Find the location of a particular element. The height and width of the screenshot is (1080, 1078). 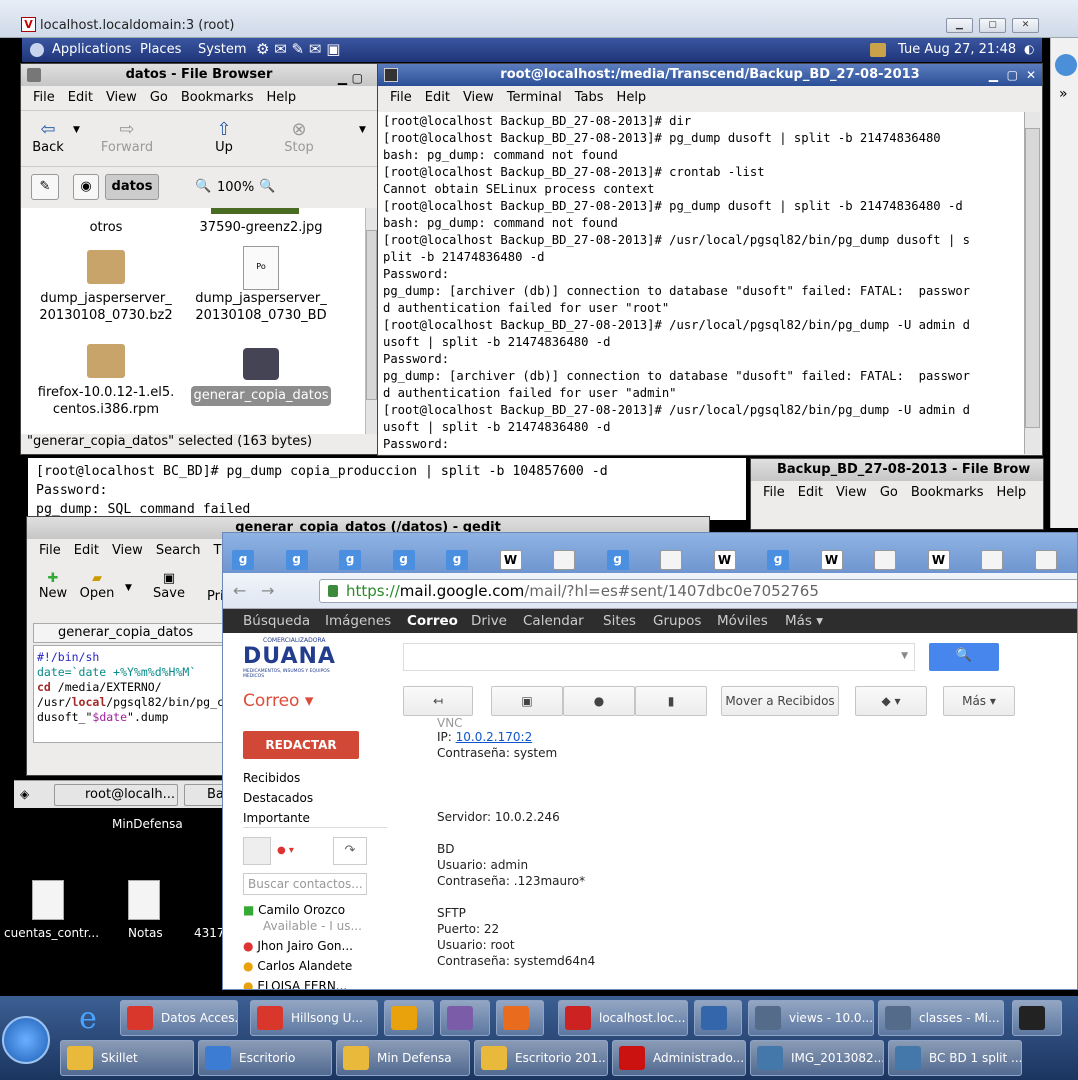

status-dropdown: ● ▾ is located at coordinates (285, 850).